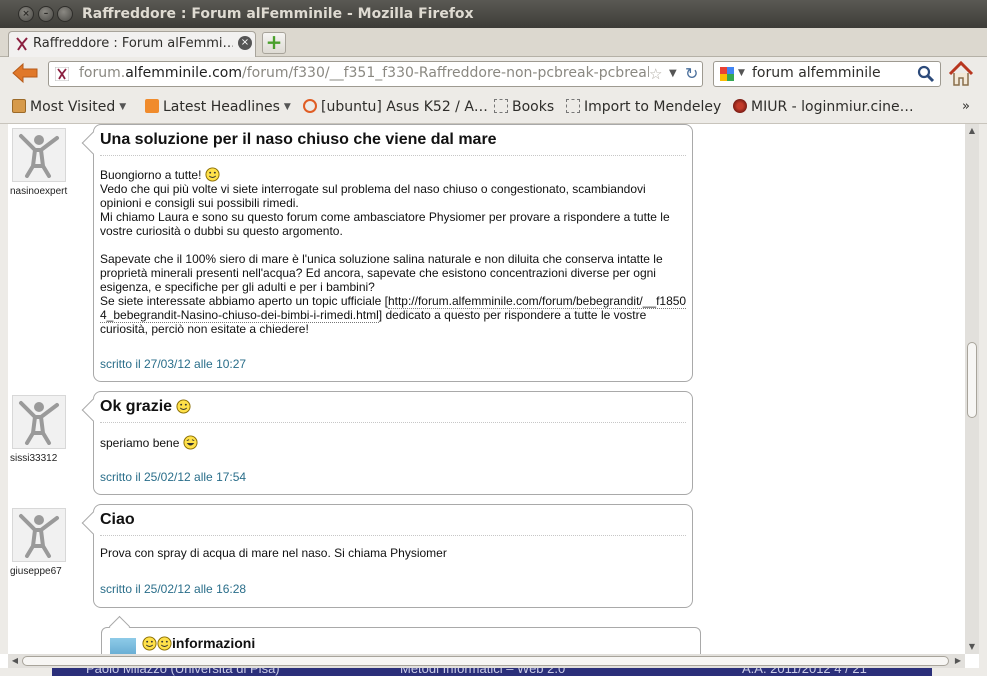 The image size is (987, 676). What do you see at coordinates (190, 442) in the screenshot?
I see `laughing-smiley-icon` at bounding box center [190, 442].